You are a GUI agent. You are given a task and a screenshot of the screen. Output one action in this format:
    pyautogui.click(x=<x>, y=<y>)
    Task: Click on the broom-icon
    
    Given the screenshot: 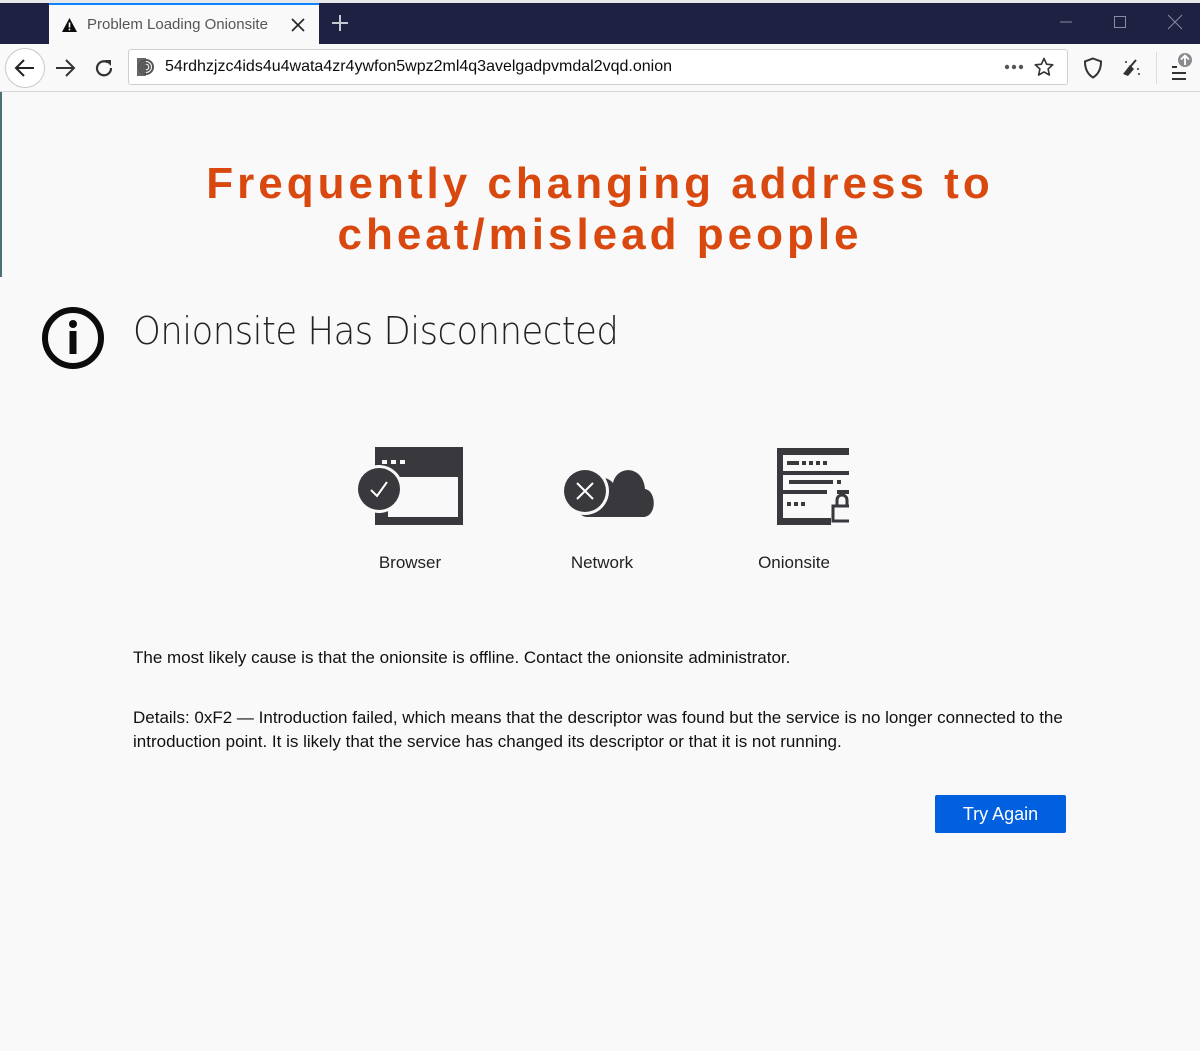 What is the action you would take?
    pyautogui.click(x=1131, y=67)
    